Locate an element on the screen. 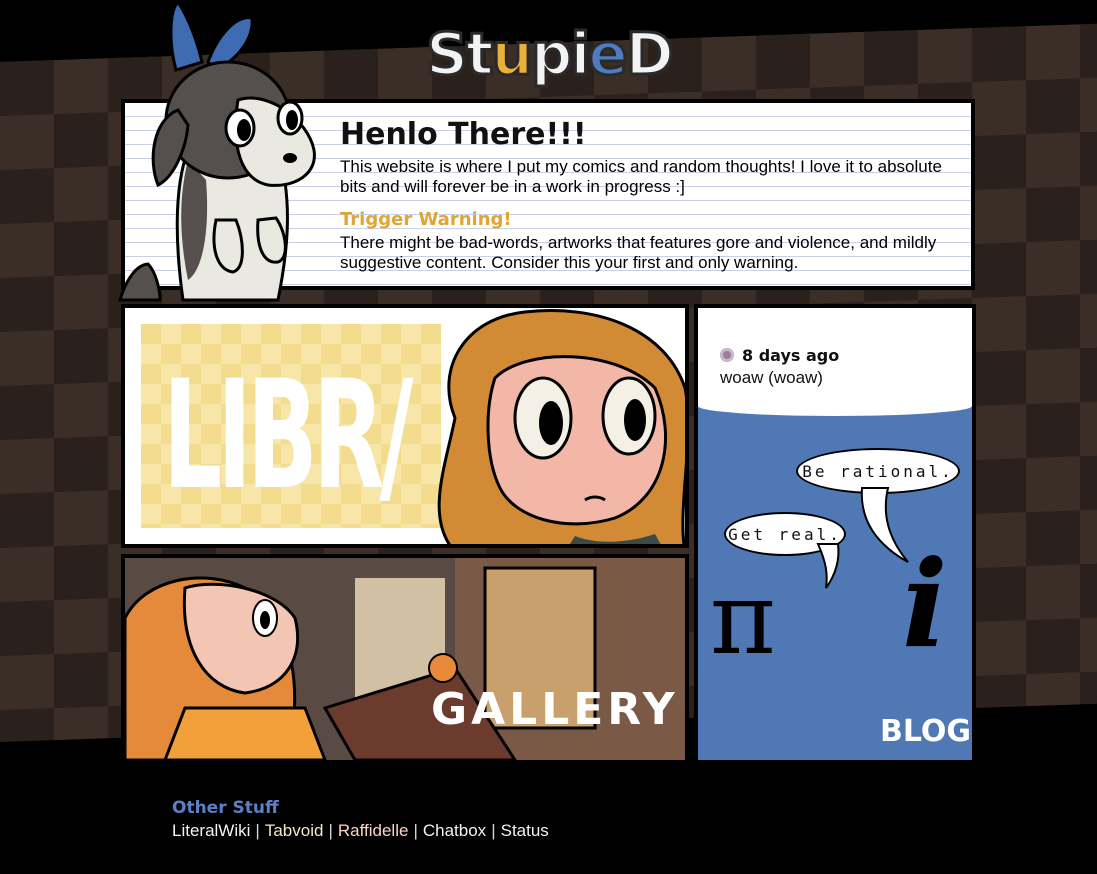 The image size is (1097, 874). logo-letter: p is located at coordinates (551, 54).